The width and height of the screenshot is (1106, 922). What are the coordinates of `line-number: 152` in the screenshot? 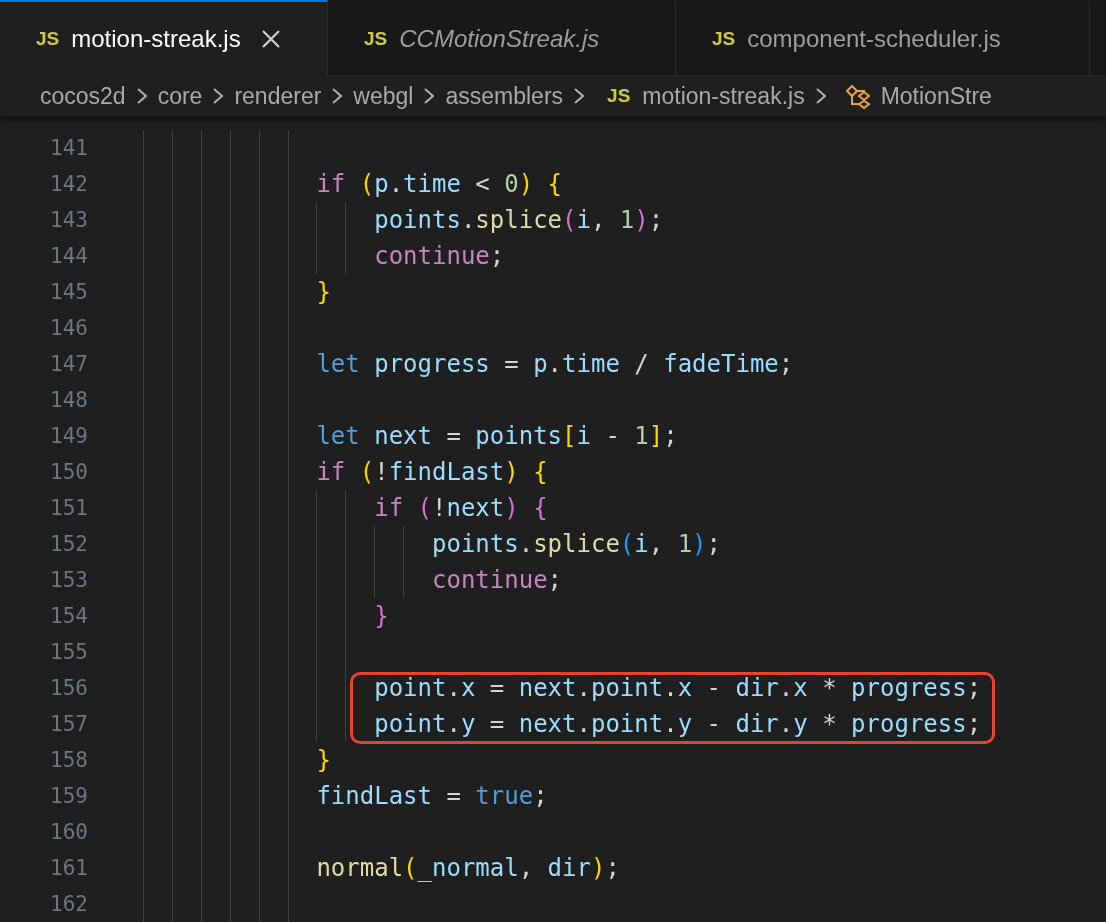 It's located at (68, 544).